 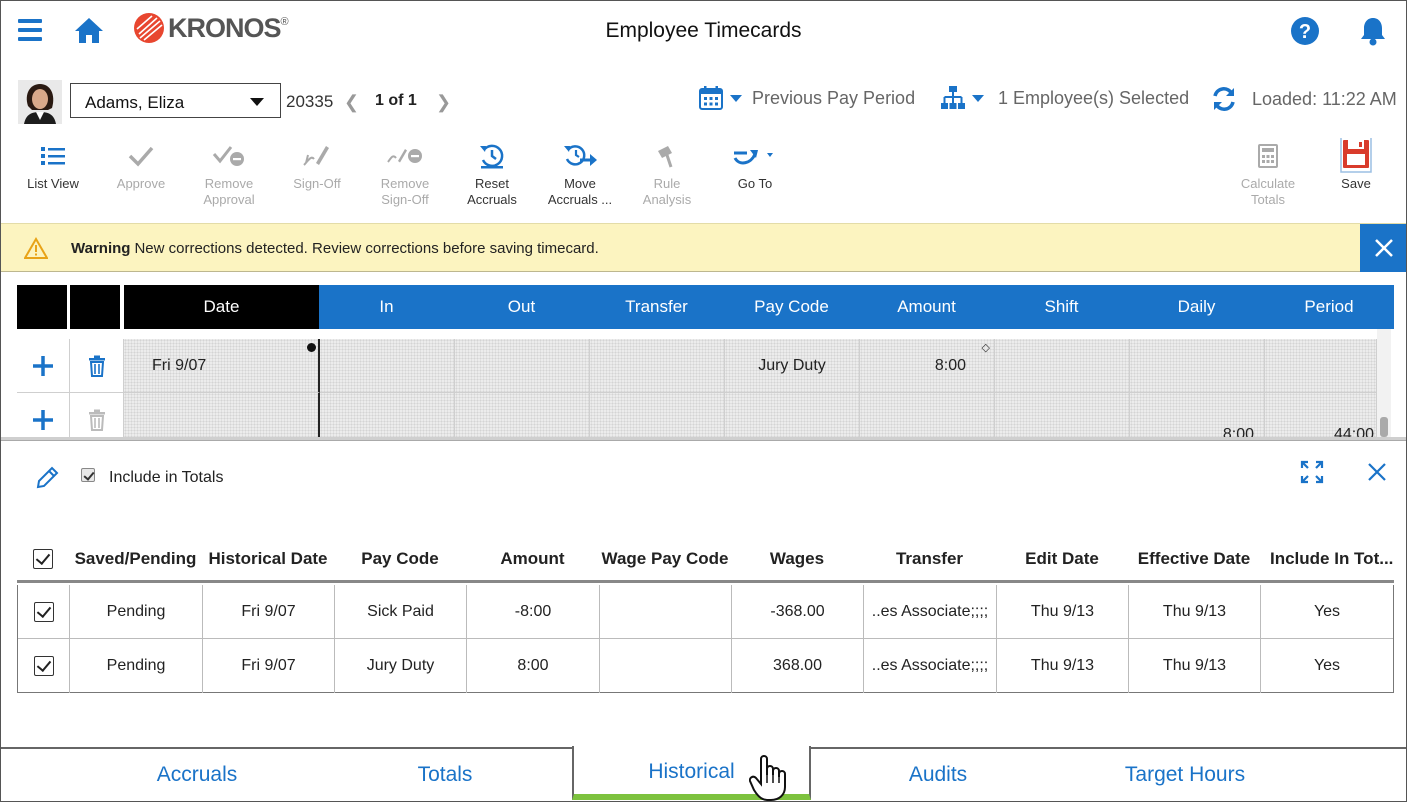 I want to click on daily-value: 8:00, so click(x=1238, y=431).